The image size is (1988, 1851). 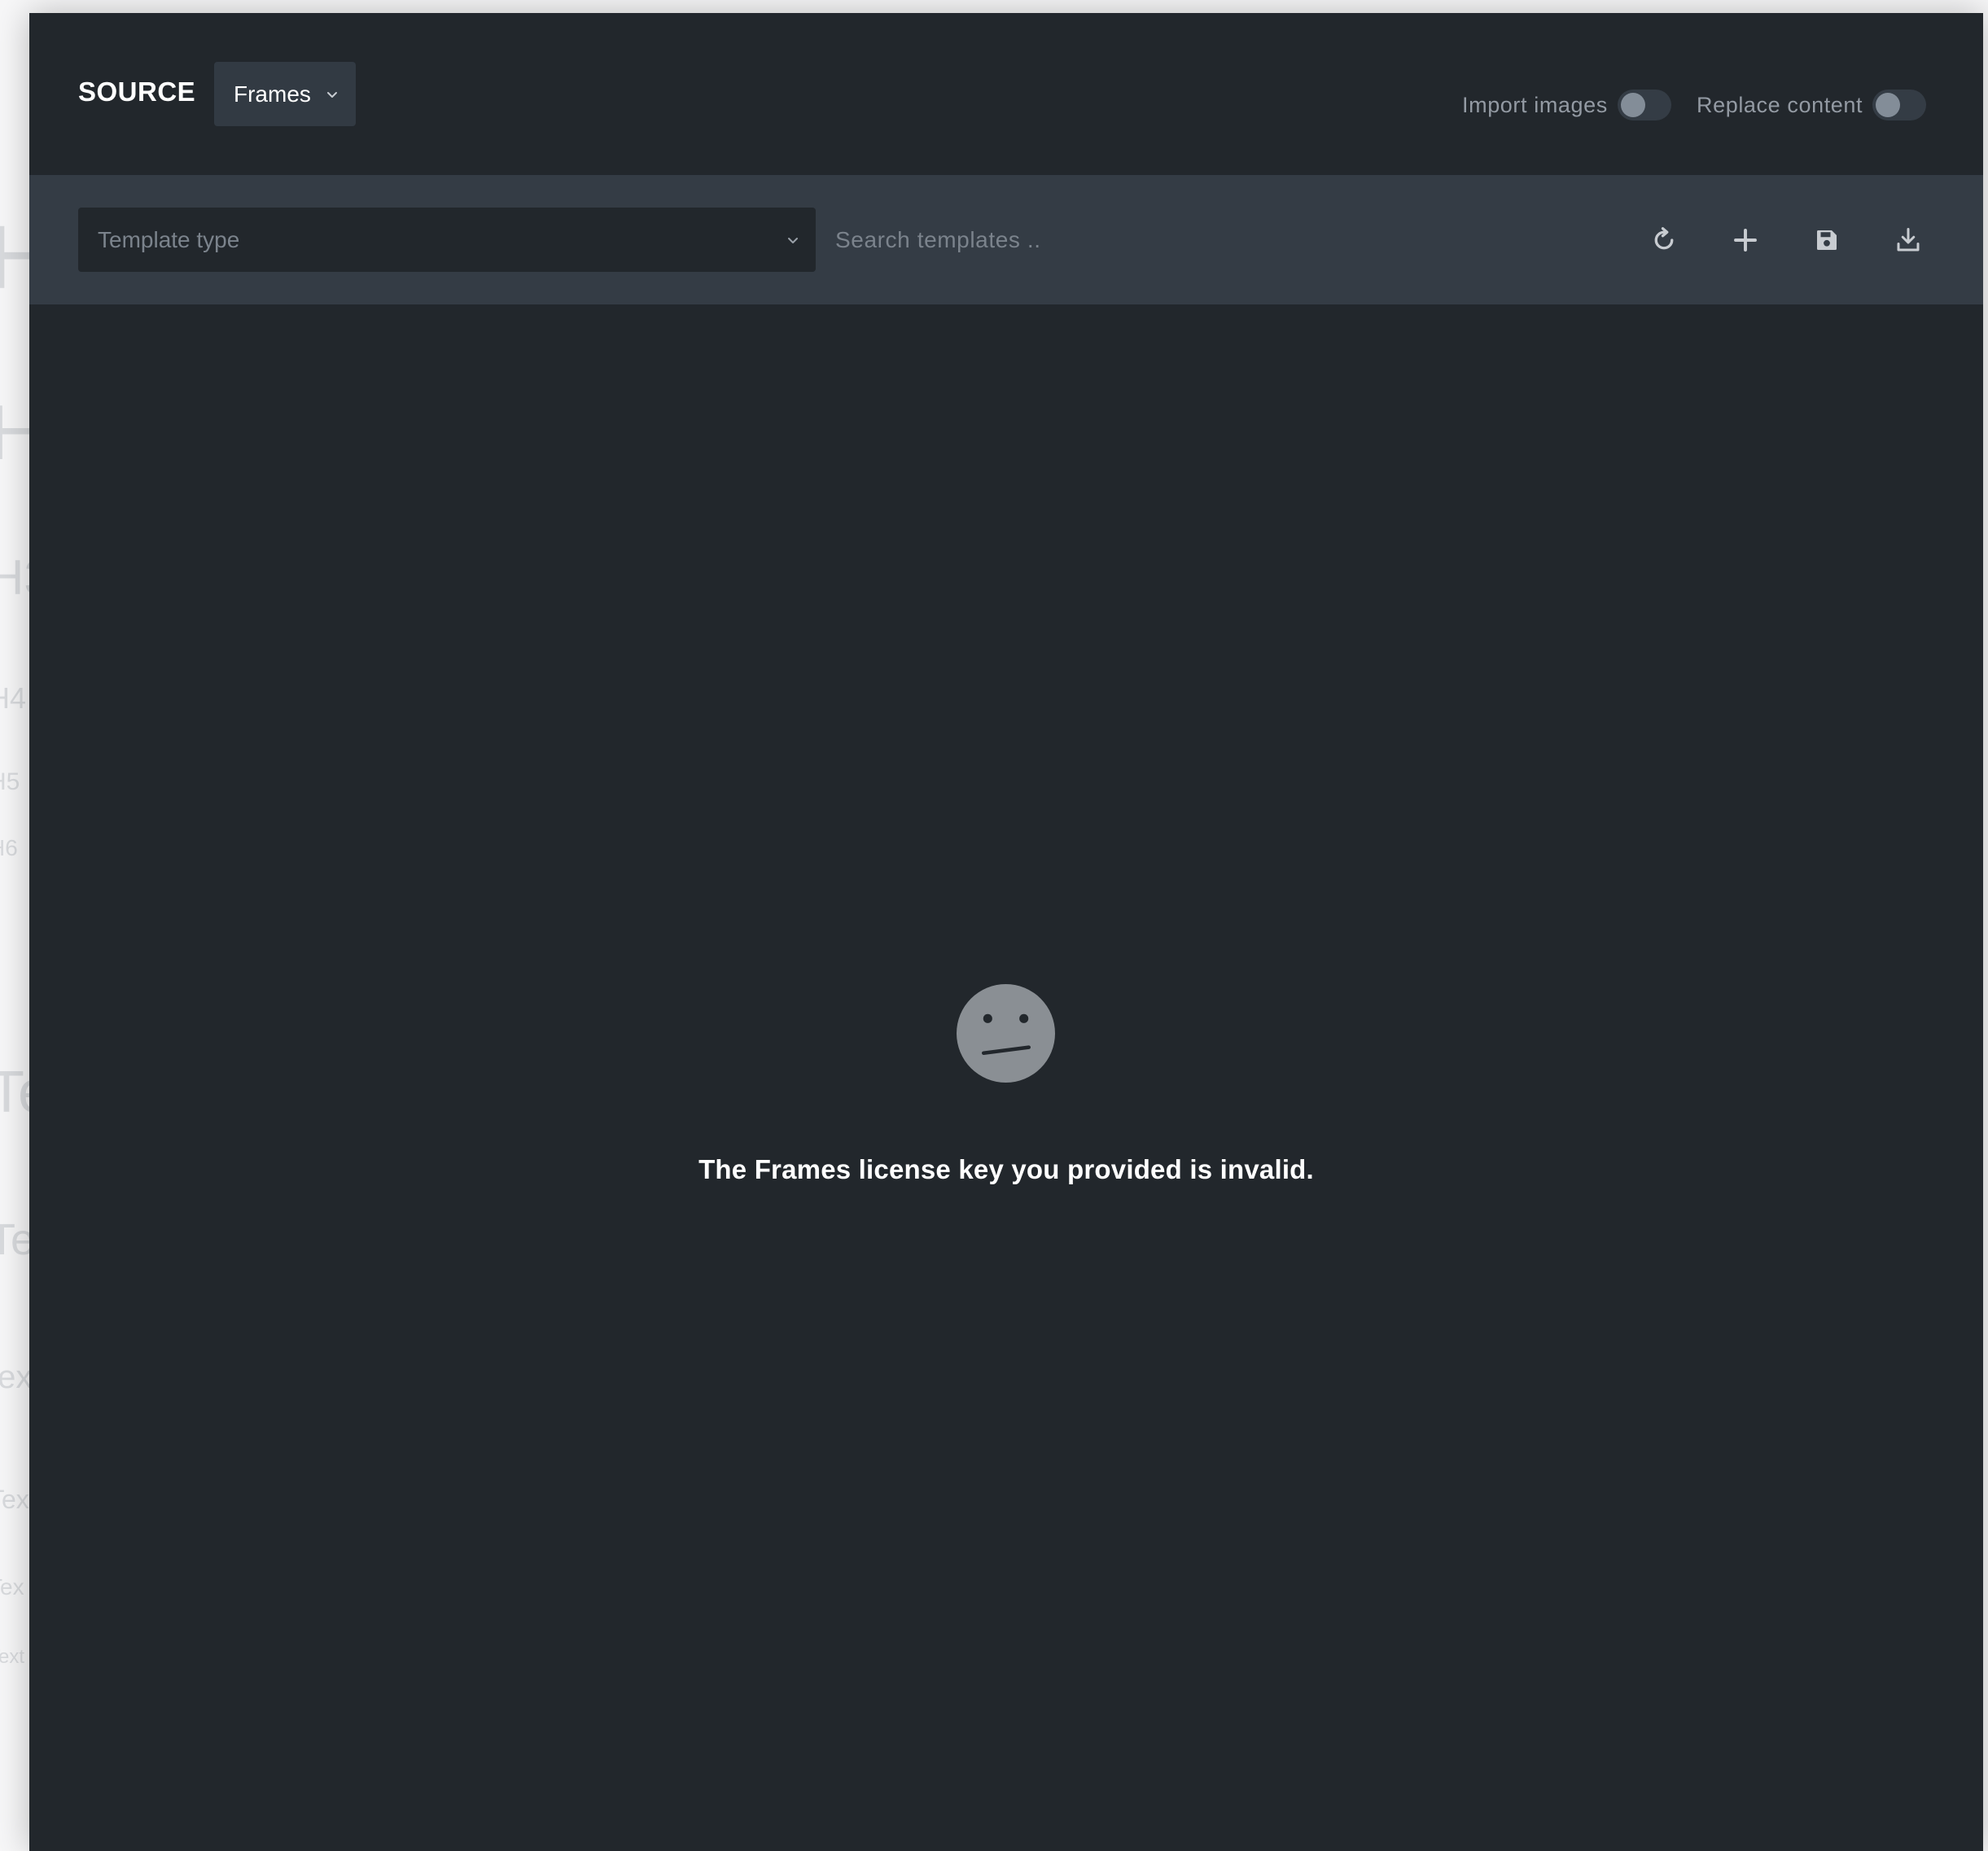 What do you see at coordinates (9, 847) in the screenshot?
I see `bg-heading-h6: H6` at bounding box center [9, 847].